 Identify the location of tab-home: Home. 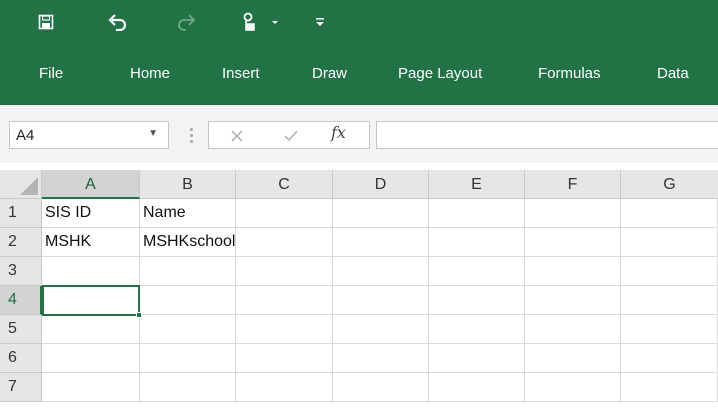
(150, 74).